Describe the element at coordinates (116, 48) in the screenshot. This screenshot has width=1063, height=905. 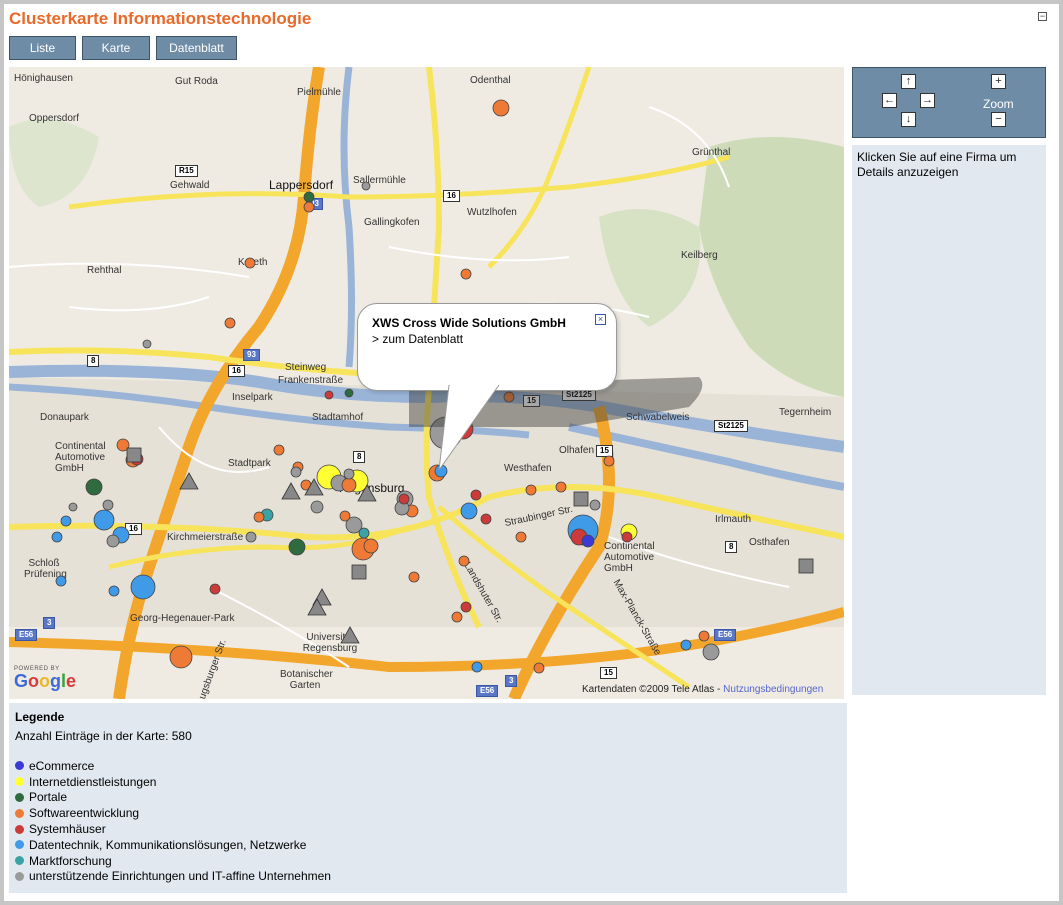
I see `tab-karte: Karte` at that location.